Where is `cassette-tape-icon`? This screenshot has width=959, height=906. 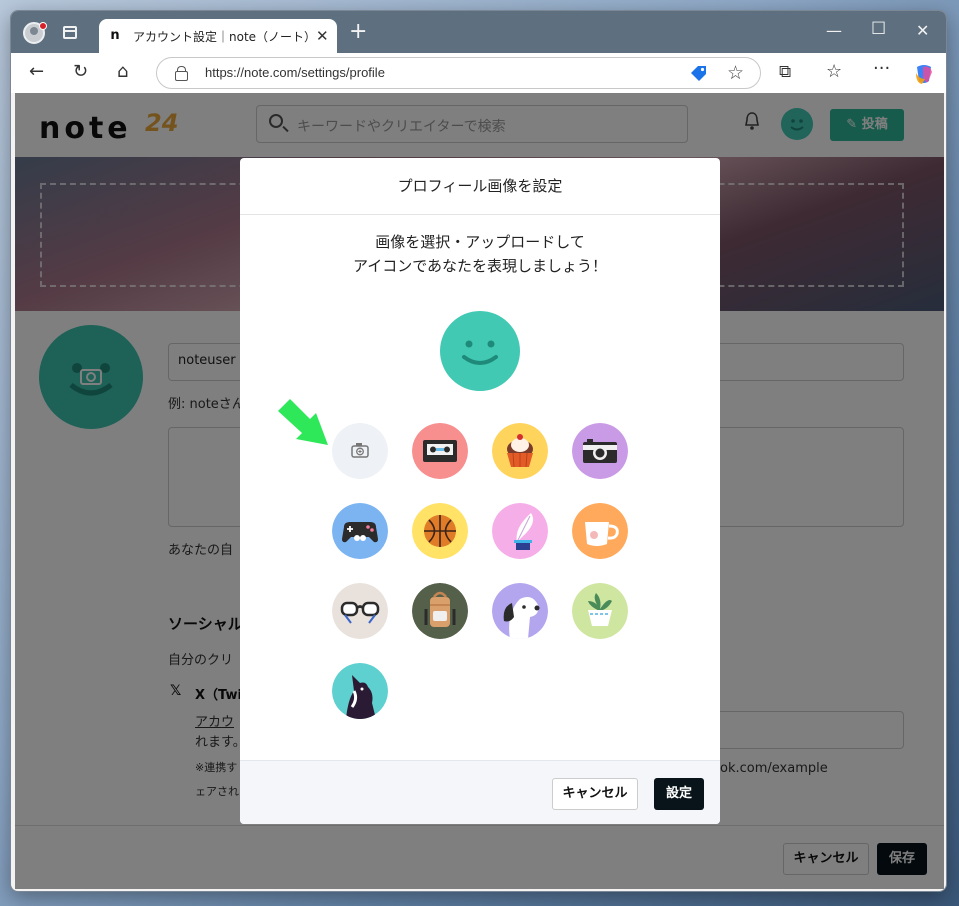
cassette-tape-icon is located at coordinates (440, 451).